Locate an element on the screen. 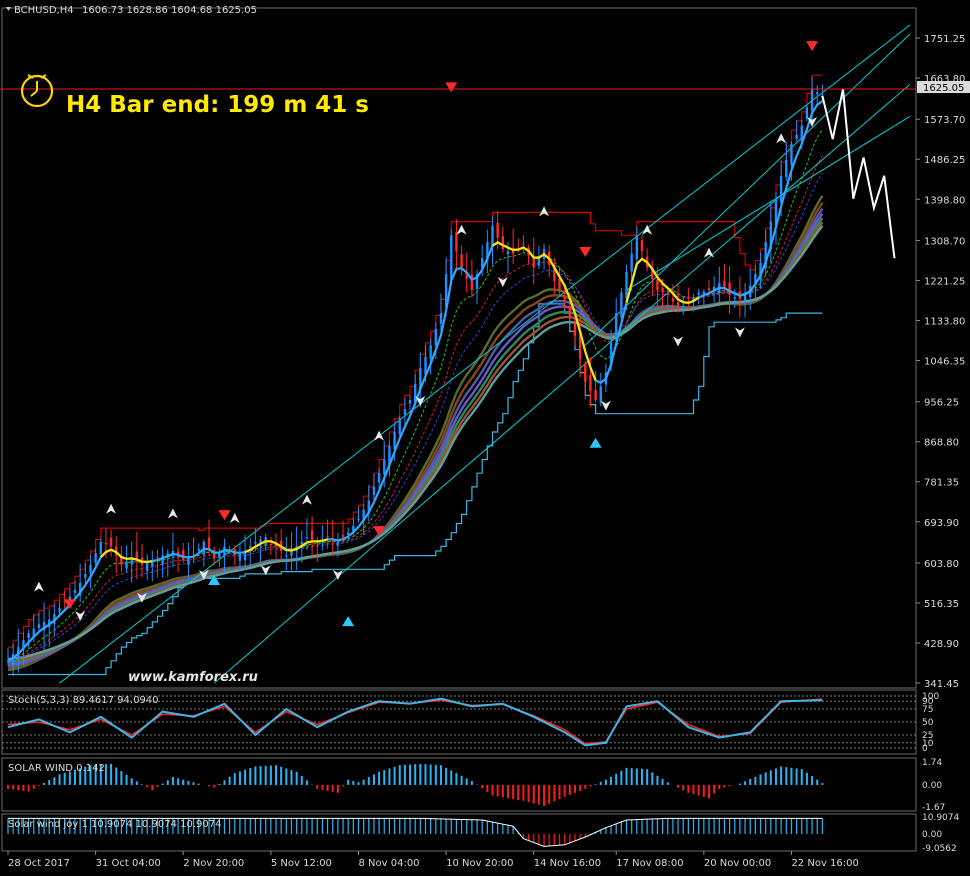  time-tick-label: 14 Nov 16:00 is located at coordinates (567, 863).